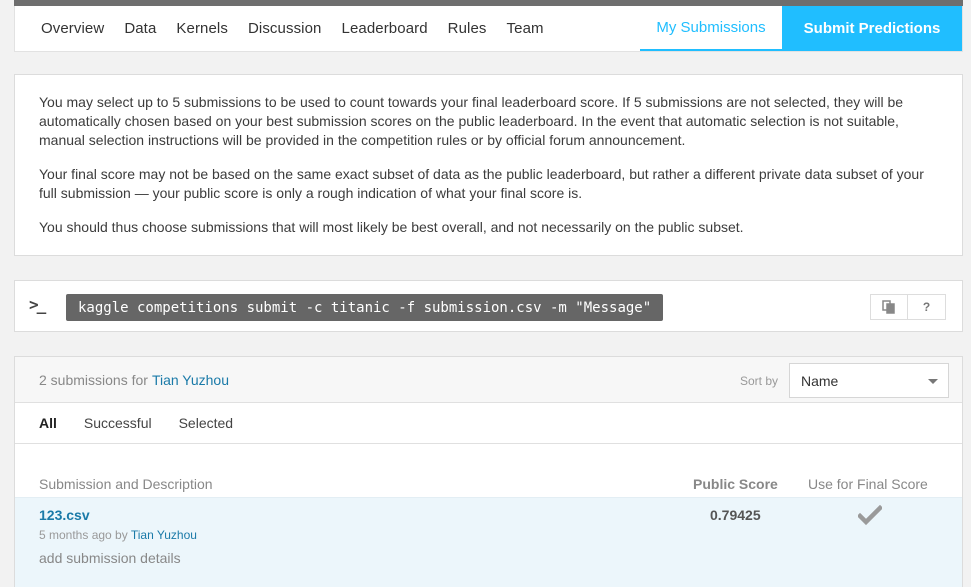 The image size is (971, 587). I want to click on tab-kernels: Kernels, so click(202, 28).